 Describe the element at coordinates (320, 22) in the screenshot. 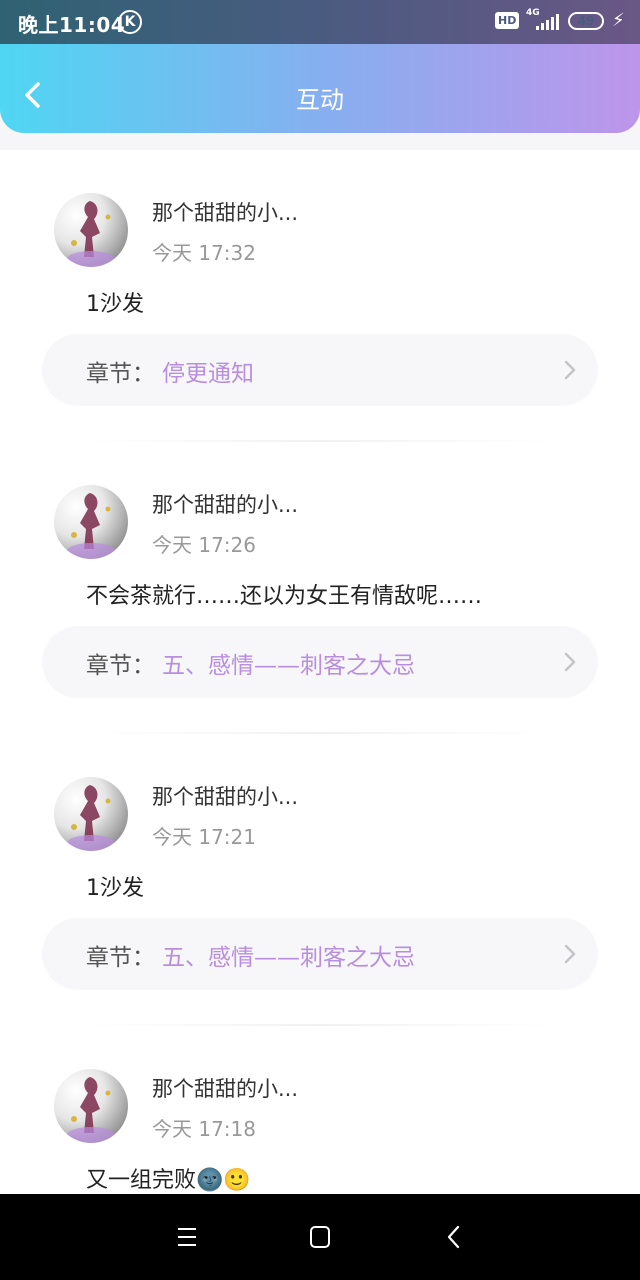

I see `status-bar: 晚上11:04 K HD 4G 49 ⚡` at that location.